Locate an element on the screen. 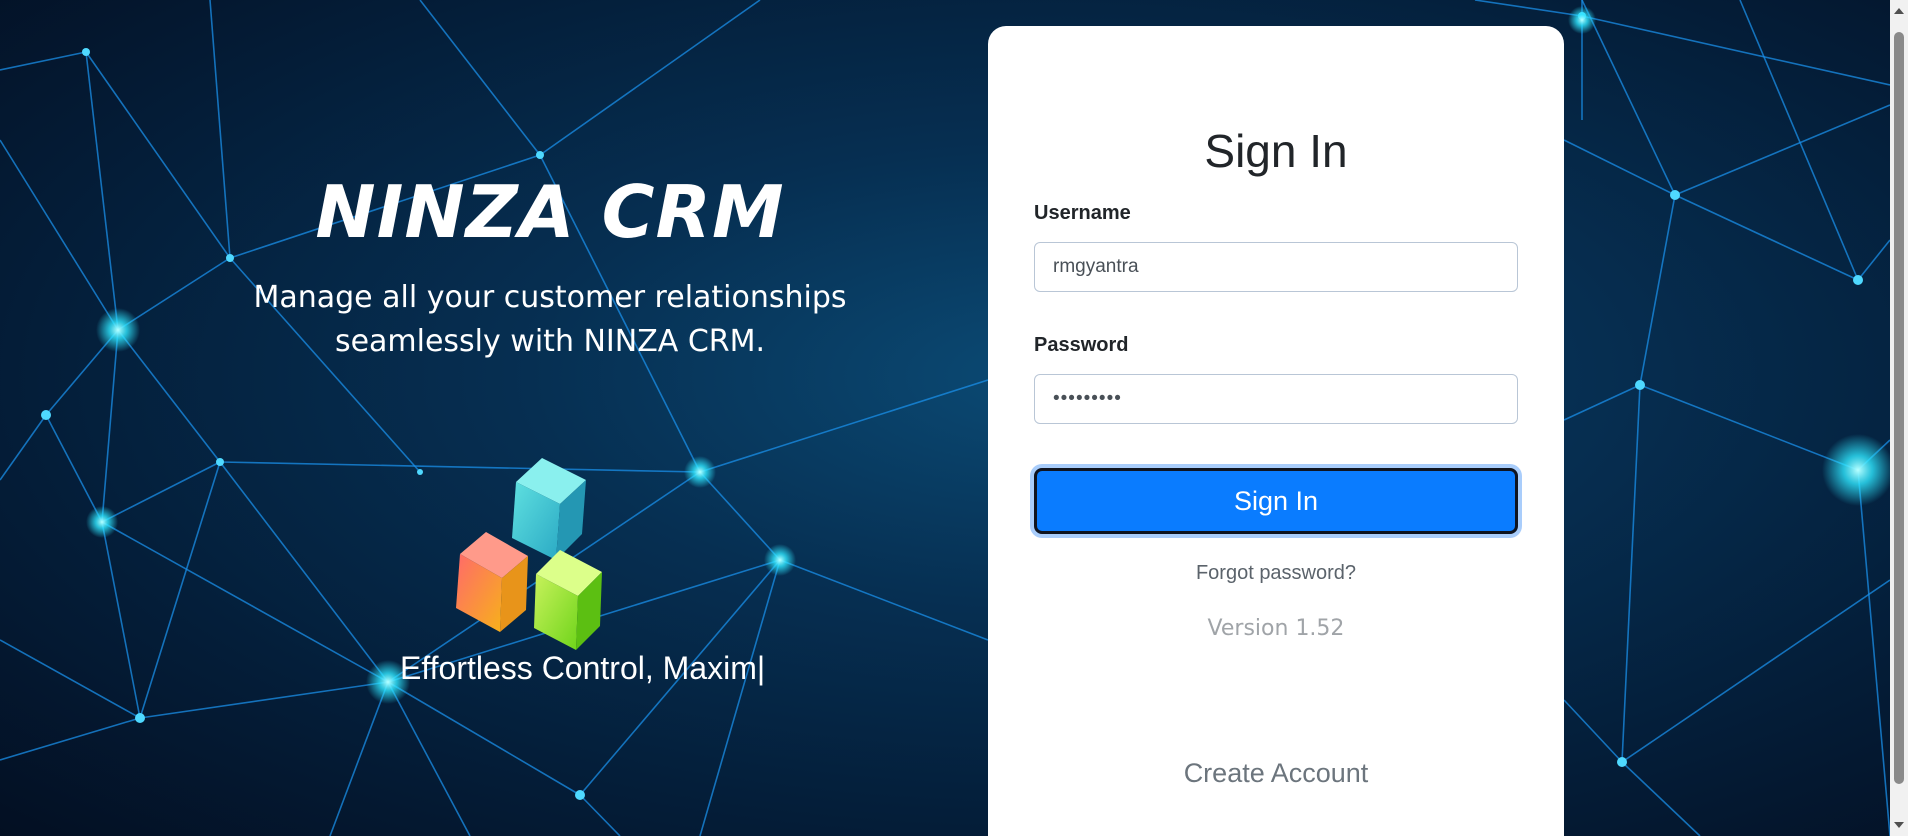 This screenshot has height=836, width=1908. typing-tagline: Effortless Control, Maxim| is located at coordinates (583, 668).